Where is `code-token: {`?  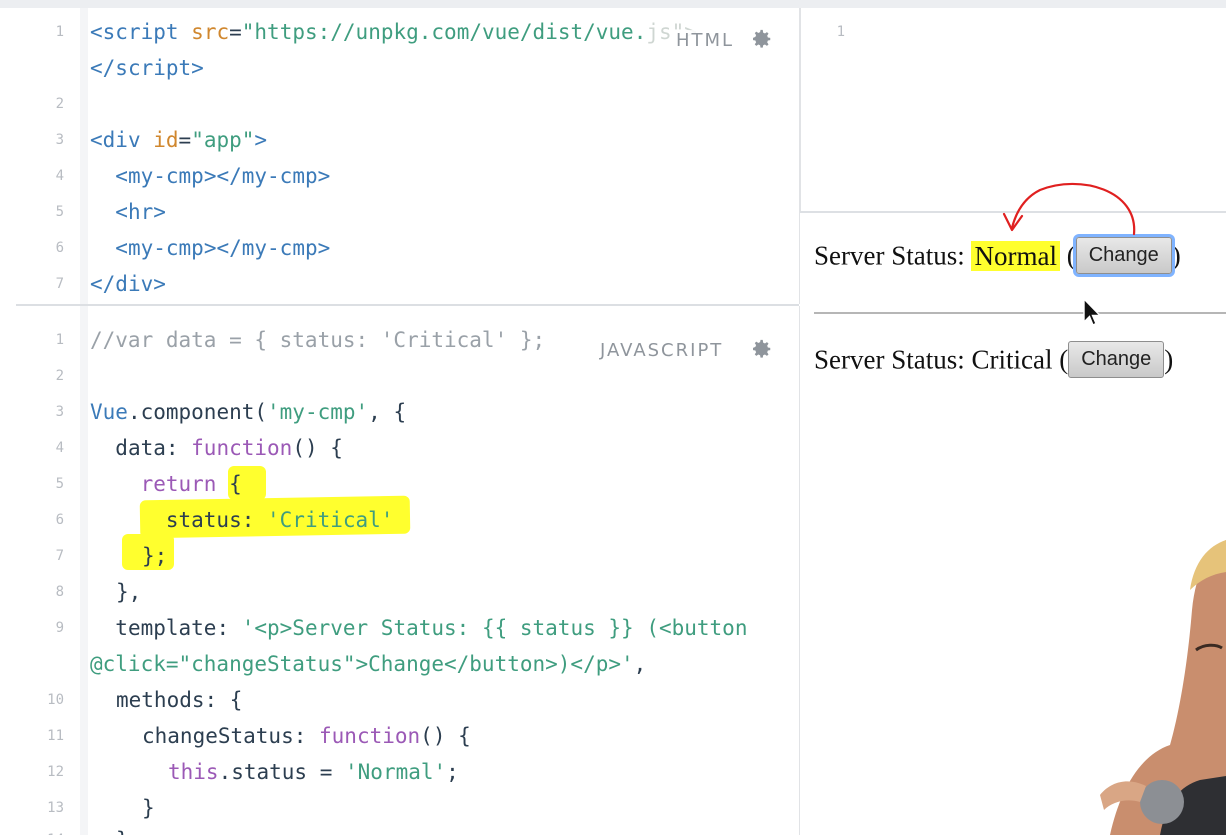 code-token: { is located at coordinates (229, 484).